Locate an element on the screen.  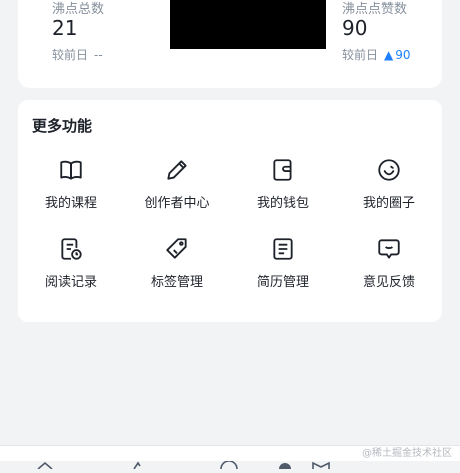
pins-tab-icon is located at coordinates (137, 462).